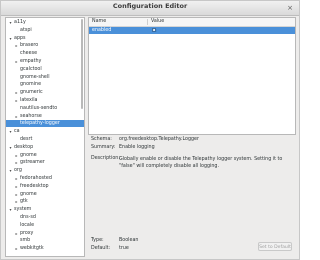  Describe the element at coordinates (23, 210) in the screenshot. I see `tree-item-label: system` at that location.